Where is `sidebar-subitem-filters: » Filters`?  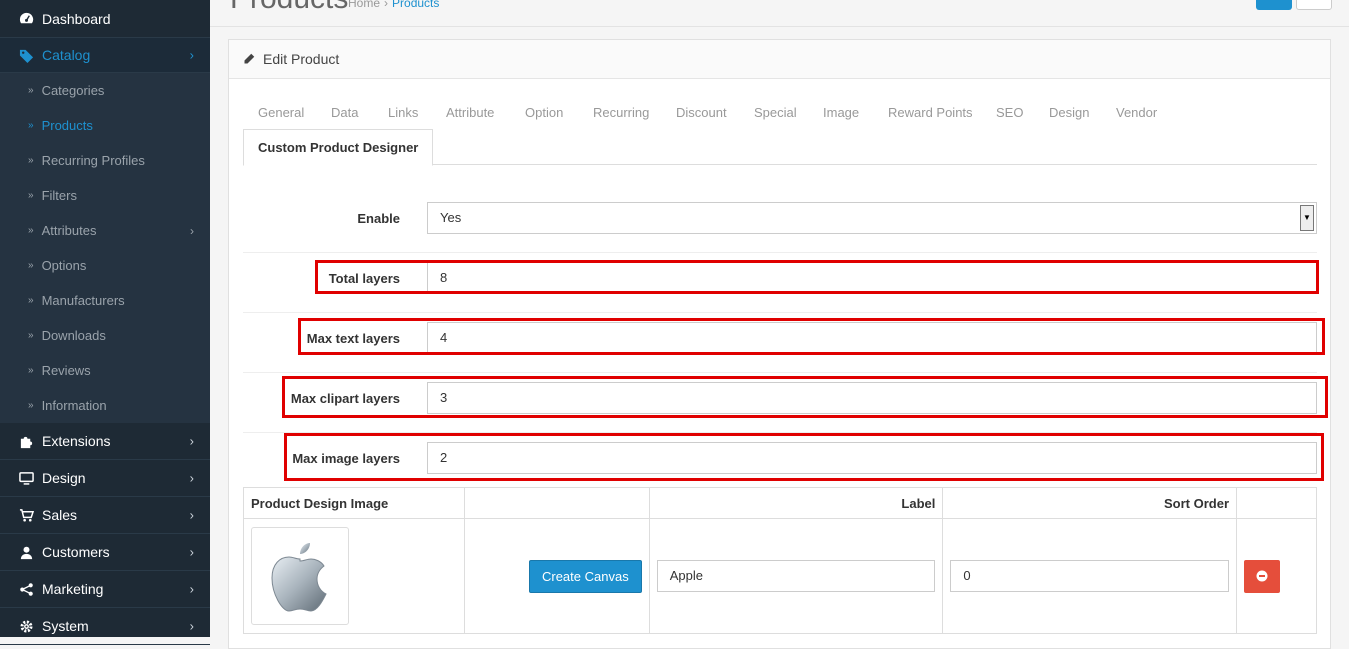 sidebar-subitem-filters: » Filters is located at coordinates (105, 195).